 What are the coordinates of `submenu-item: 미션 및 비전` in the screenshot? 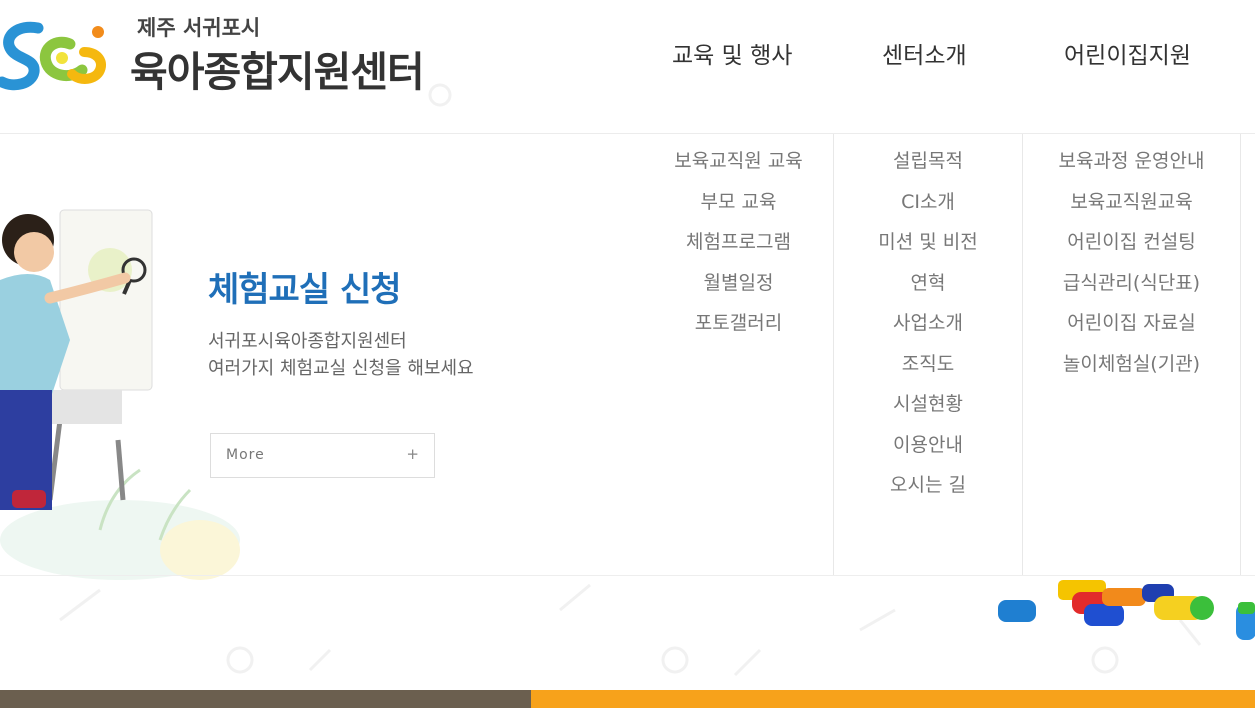 It's located at (928, 235).